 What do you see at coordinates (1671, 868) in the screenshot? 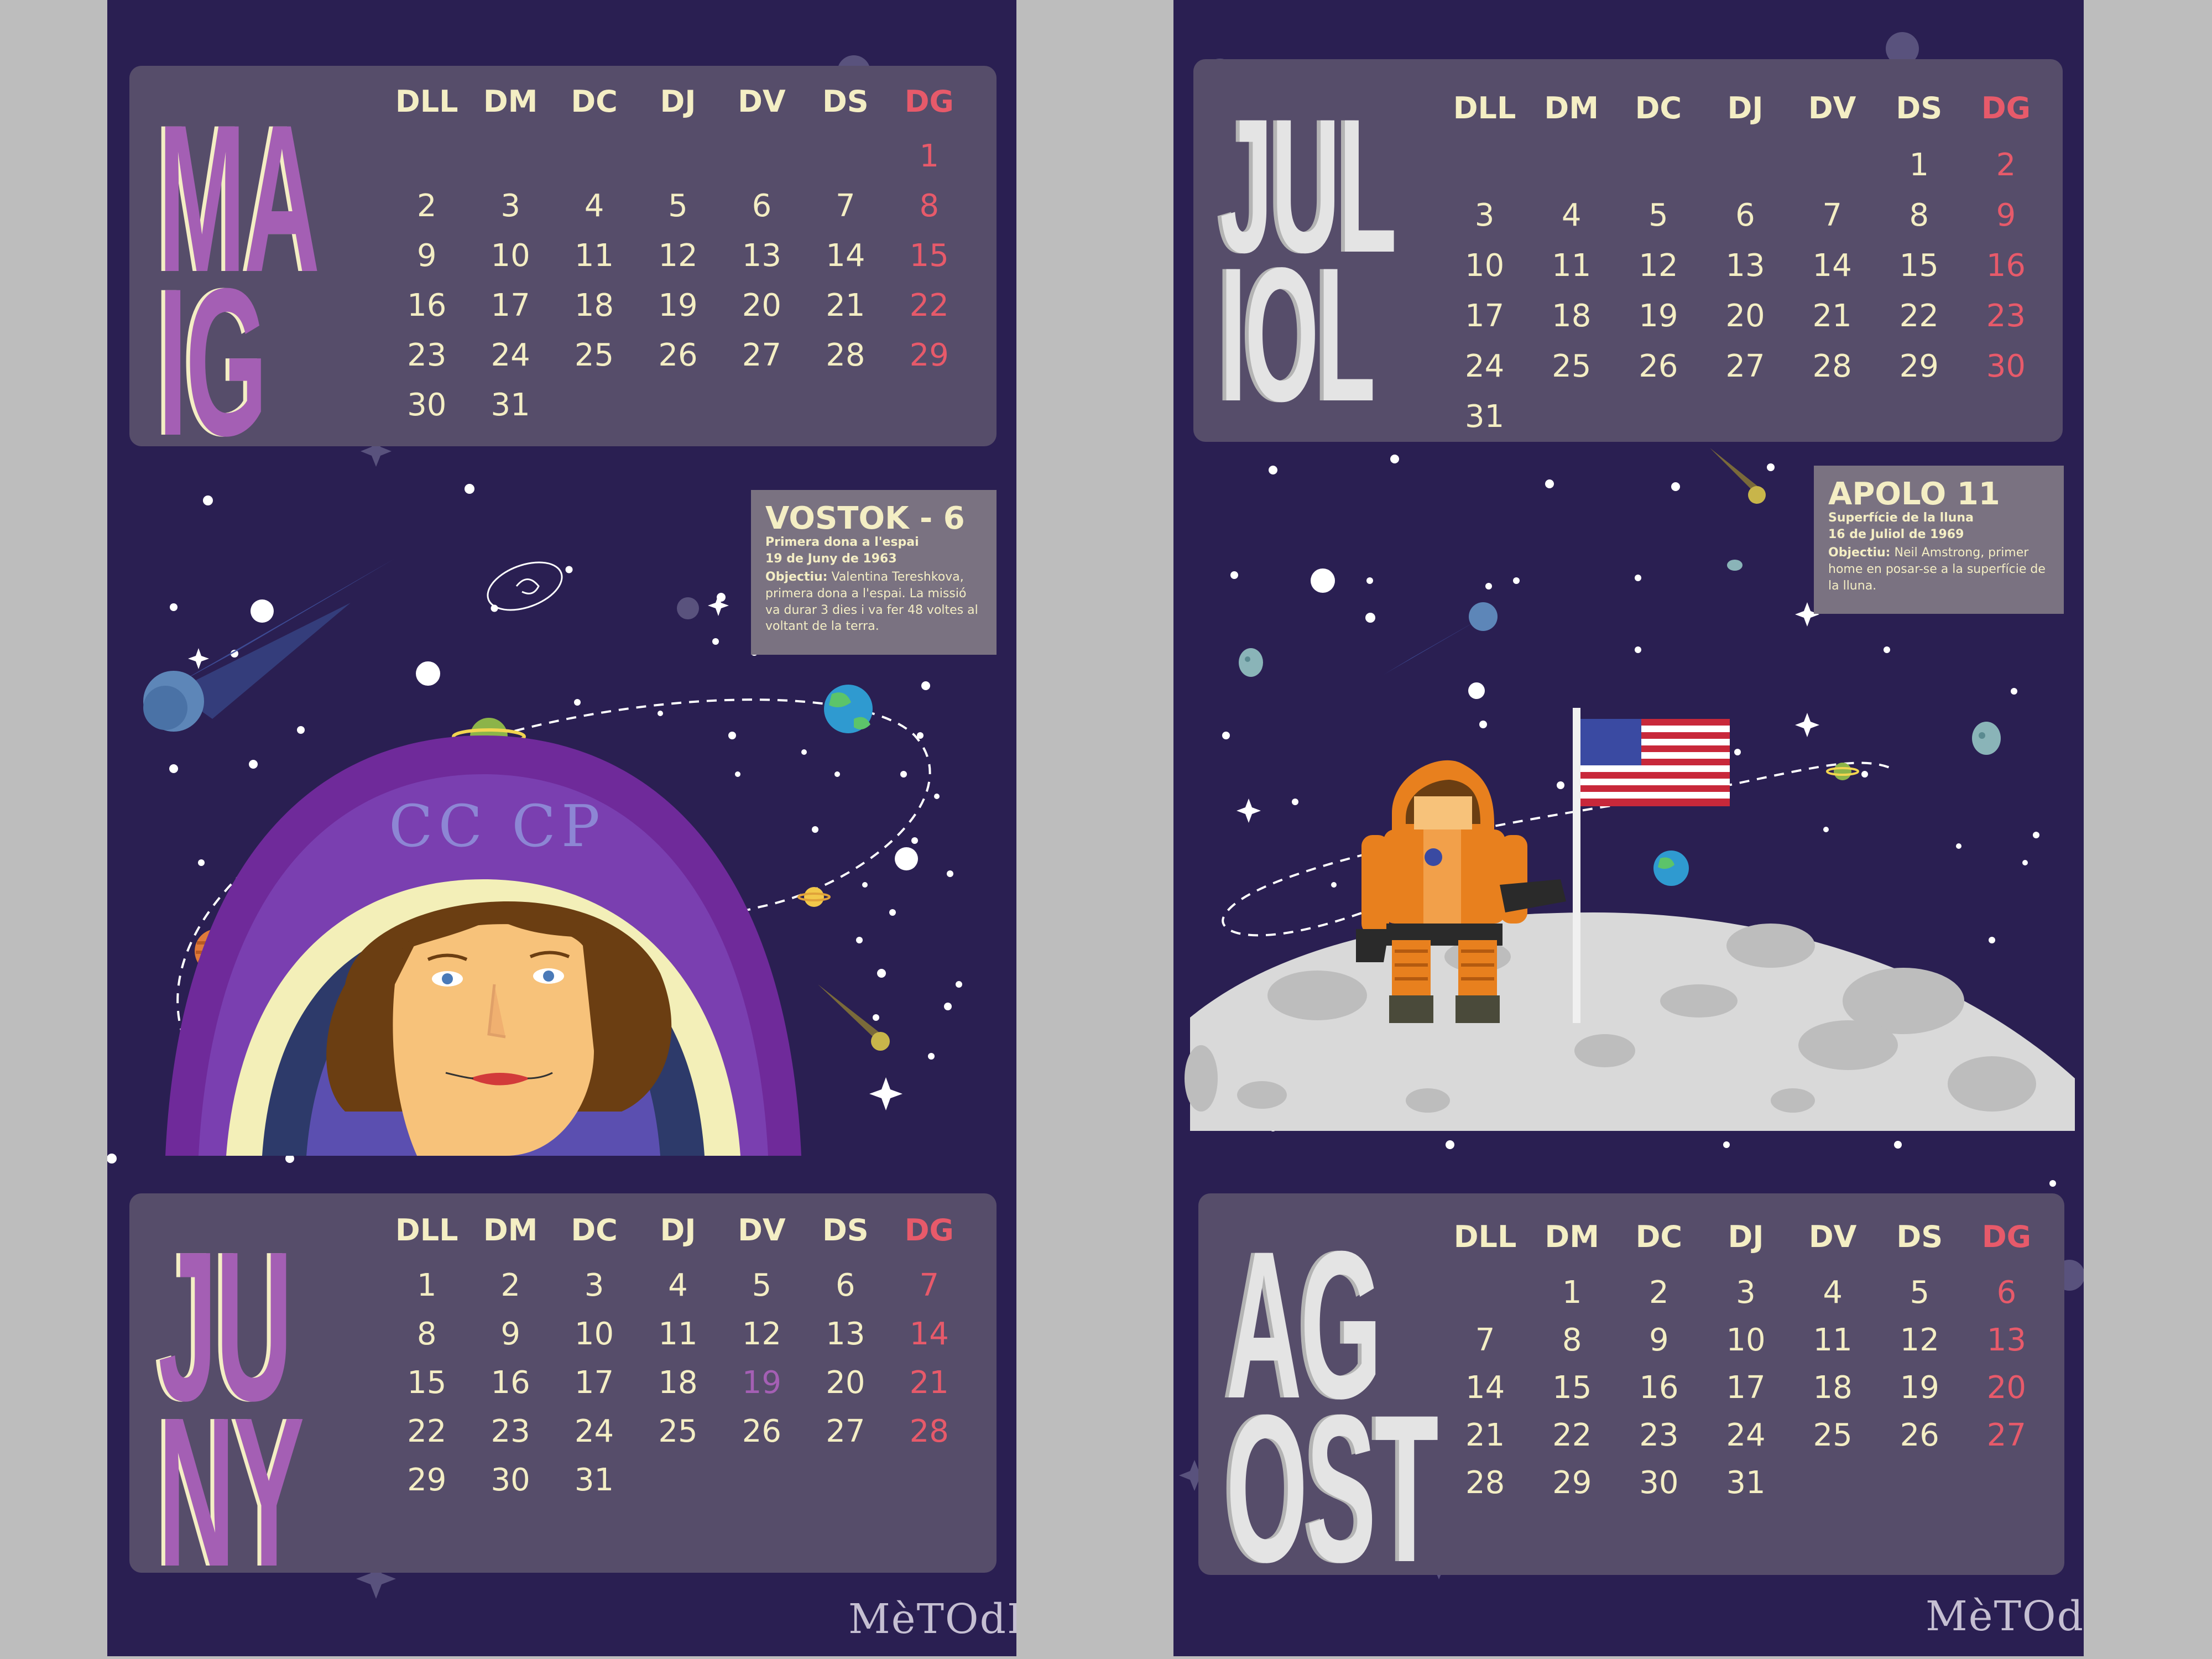
I see `earth-icon` at bounding box center [1671, 868].